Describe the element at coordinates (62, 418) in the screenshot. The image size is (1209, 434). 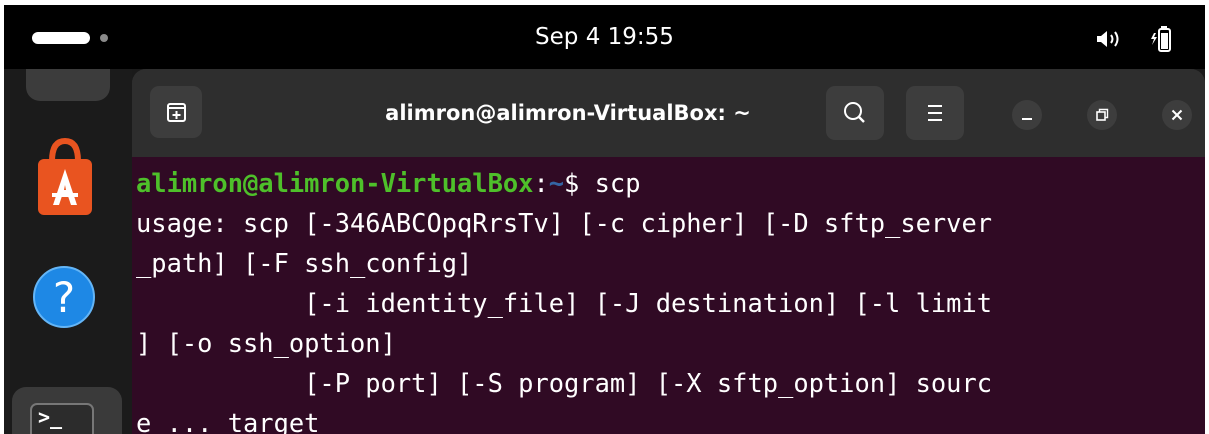
I see `terminal-icon: >_` at that location.